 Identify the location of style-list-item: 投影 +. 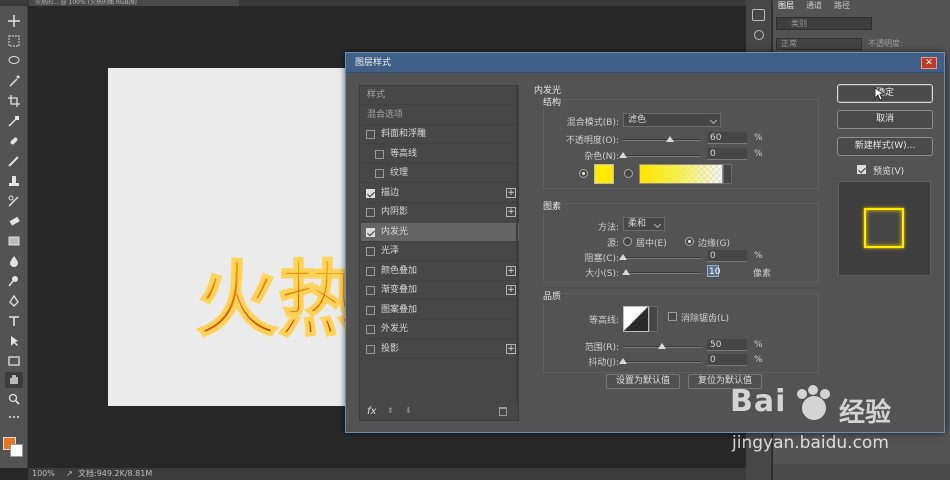
(440, 349).